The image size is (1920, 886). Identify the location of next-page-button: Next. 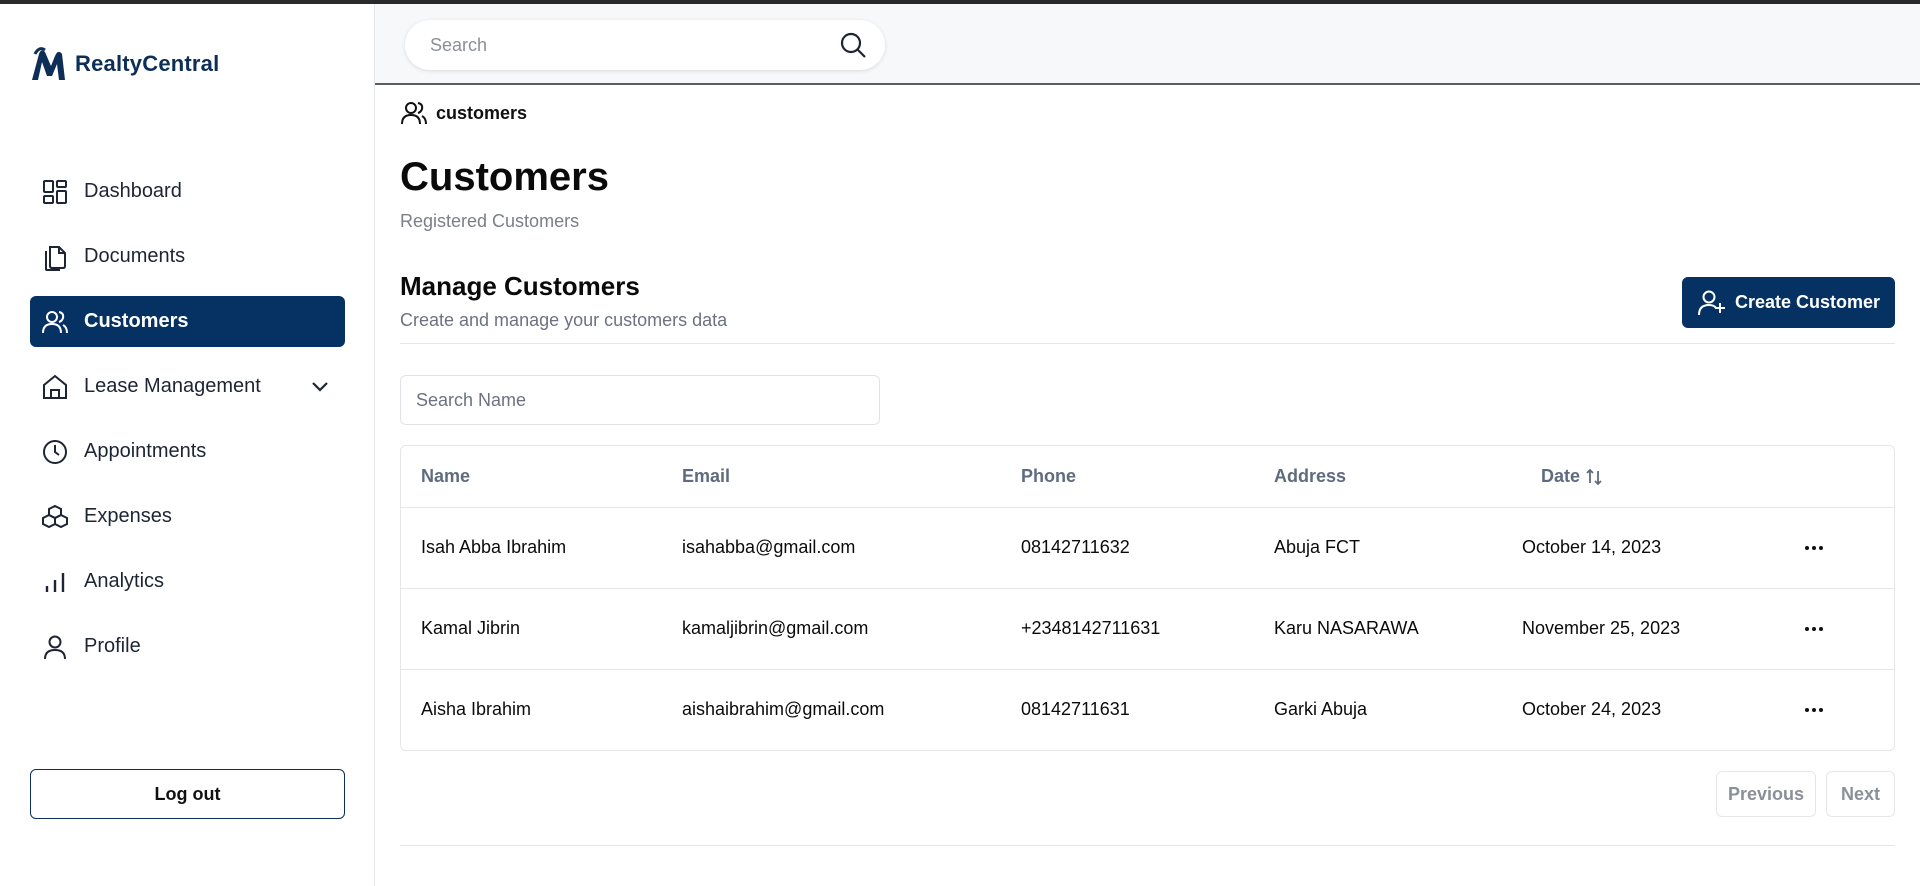
(1860, 794).